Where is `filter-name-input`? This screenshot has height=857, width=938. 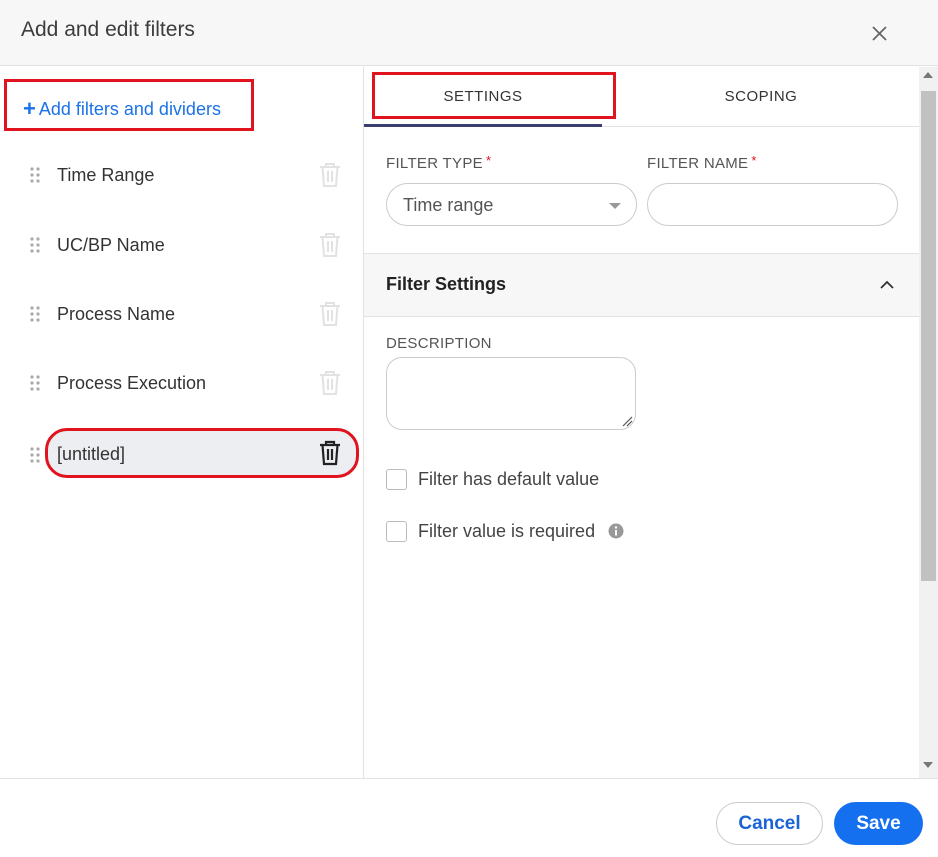 filter-name-input is located at coordinates (772, 204).